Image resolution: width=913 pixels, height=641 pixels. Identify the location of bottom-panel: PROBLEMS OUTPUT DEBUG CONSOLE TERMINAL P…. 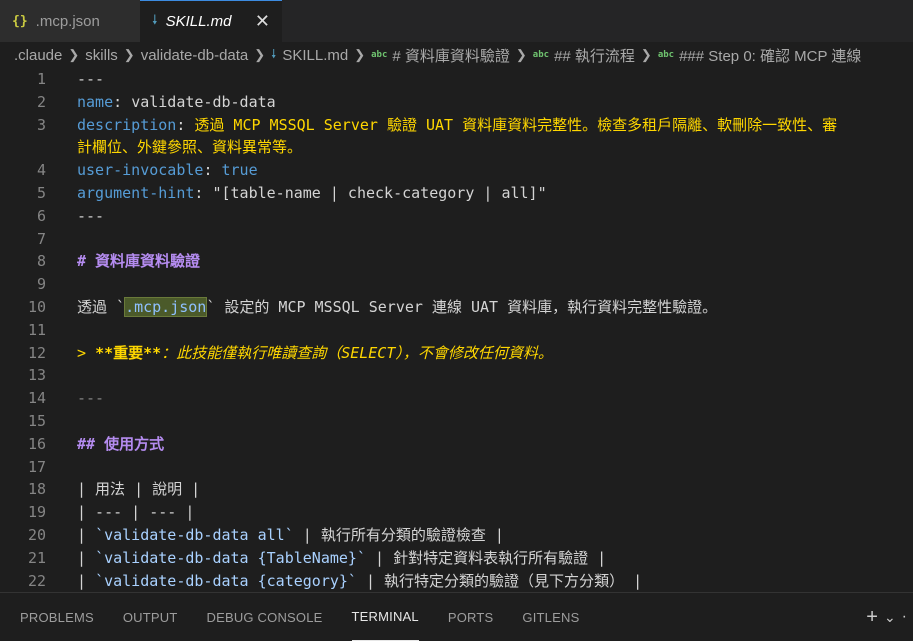
(456, 616).